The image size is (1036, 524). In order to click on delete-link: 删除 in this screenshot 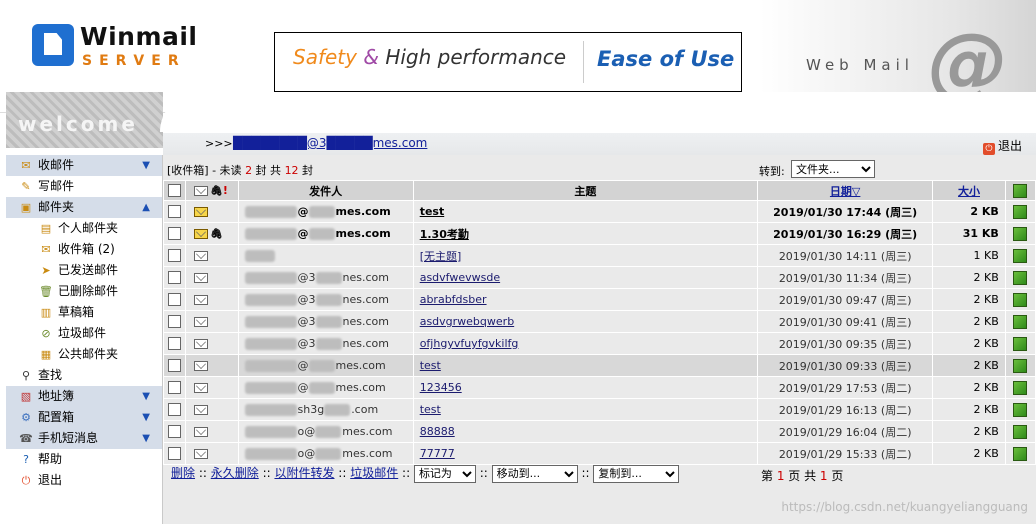, I will do `click(183, 473)`.